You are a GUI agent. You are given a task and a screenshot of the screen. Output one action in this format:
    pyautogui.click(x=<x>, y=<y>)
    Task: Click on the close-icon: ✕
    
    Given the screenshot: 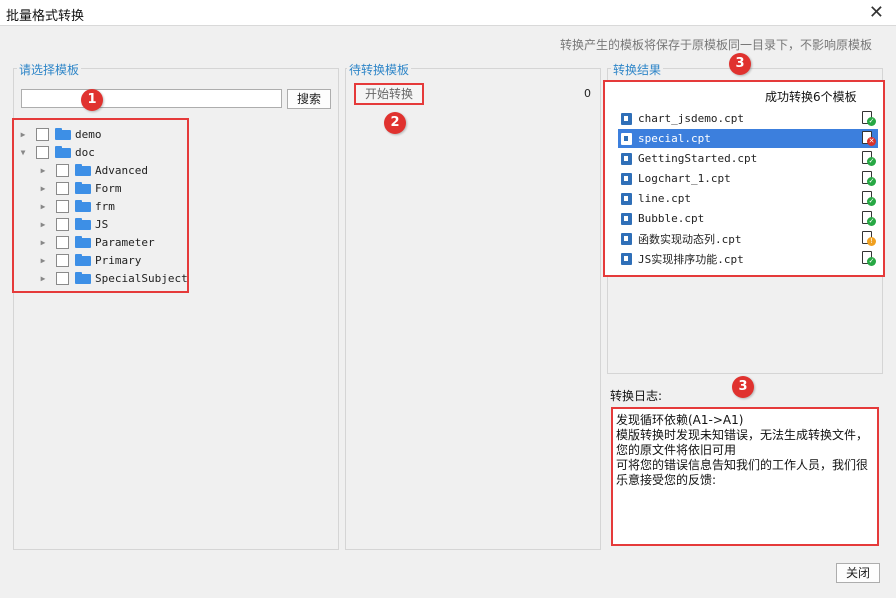 What is the action you would take?
    pyautogui.click(x=876, y=12)
    